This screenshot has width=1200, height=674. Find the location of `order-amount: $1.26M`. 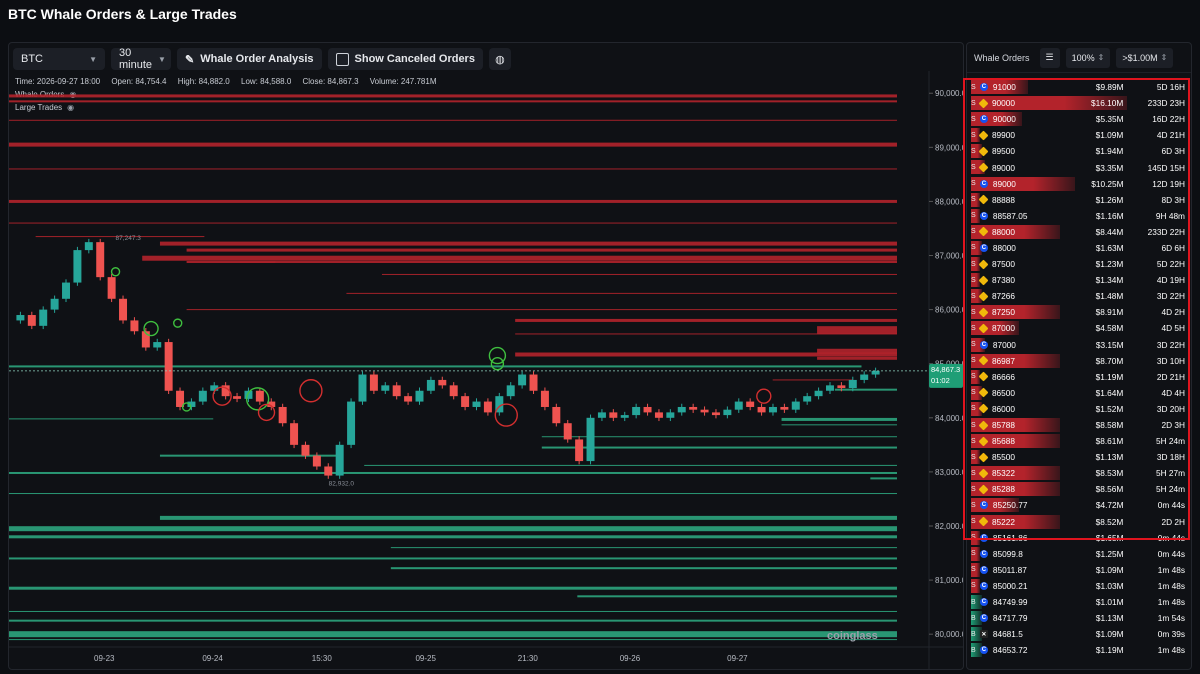

order-amount: $1.26M is located at coordinates (1109, 199).